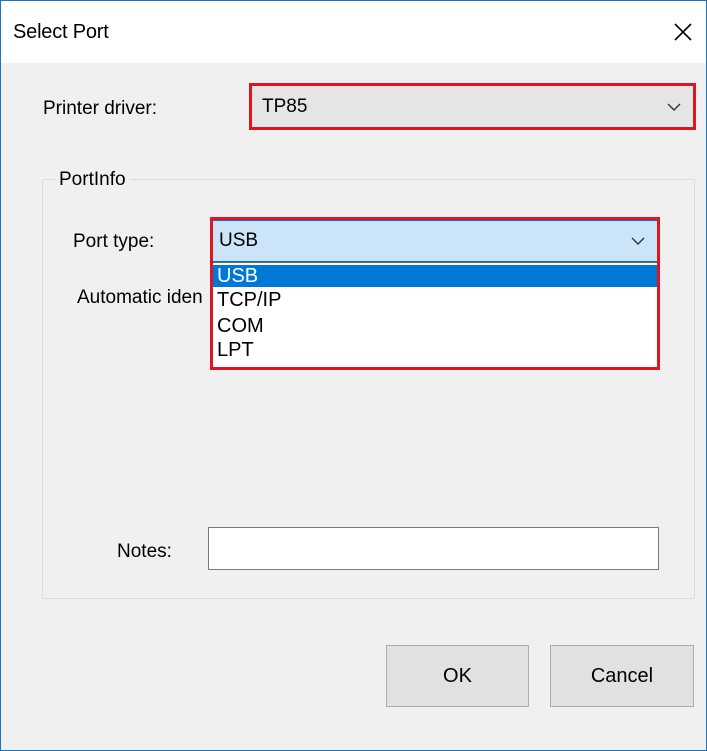  What do you see at coordinates (239, 240) in the screenshot?
I see `port-type-value: USB` at bounding box center [239, 240].